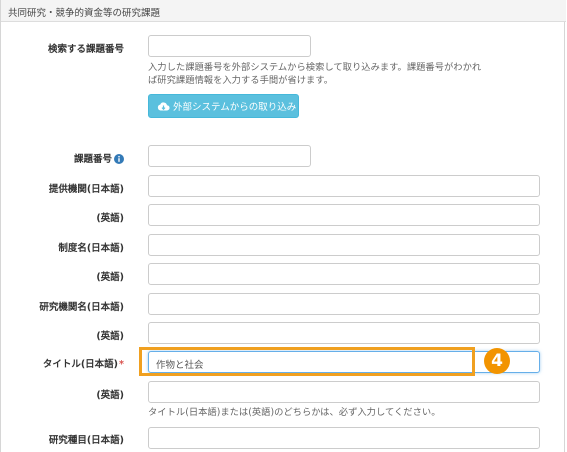 The width and height of the screenshot is (567, 452). I want to click on search-task-number-input, so click(229, 46).